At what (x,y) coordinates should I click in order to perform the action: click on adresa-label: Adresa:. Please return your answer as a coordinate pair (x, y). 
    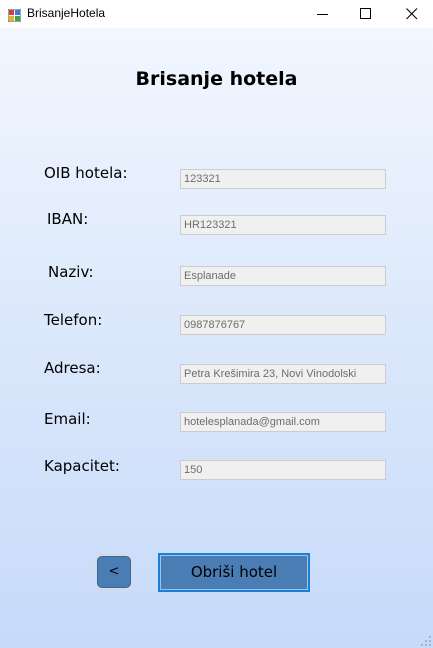
    Looking at the image, I should click on (72, 368).